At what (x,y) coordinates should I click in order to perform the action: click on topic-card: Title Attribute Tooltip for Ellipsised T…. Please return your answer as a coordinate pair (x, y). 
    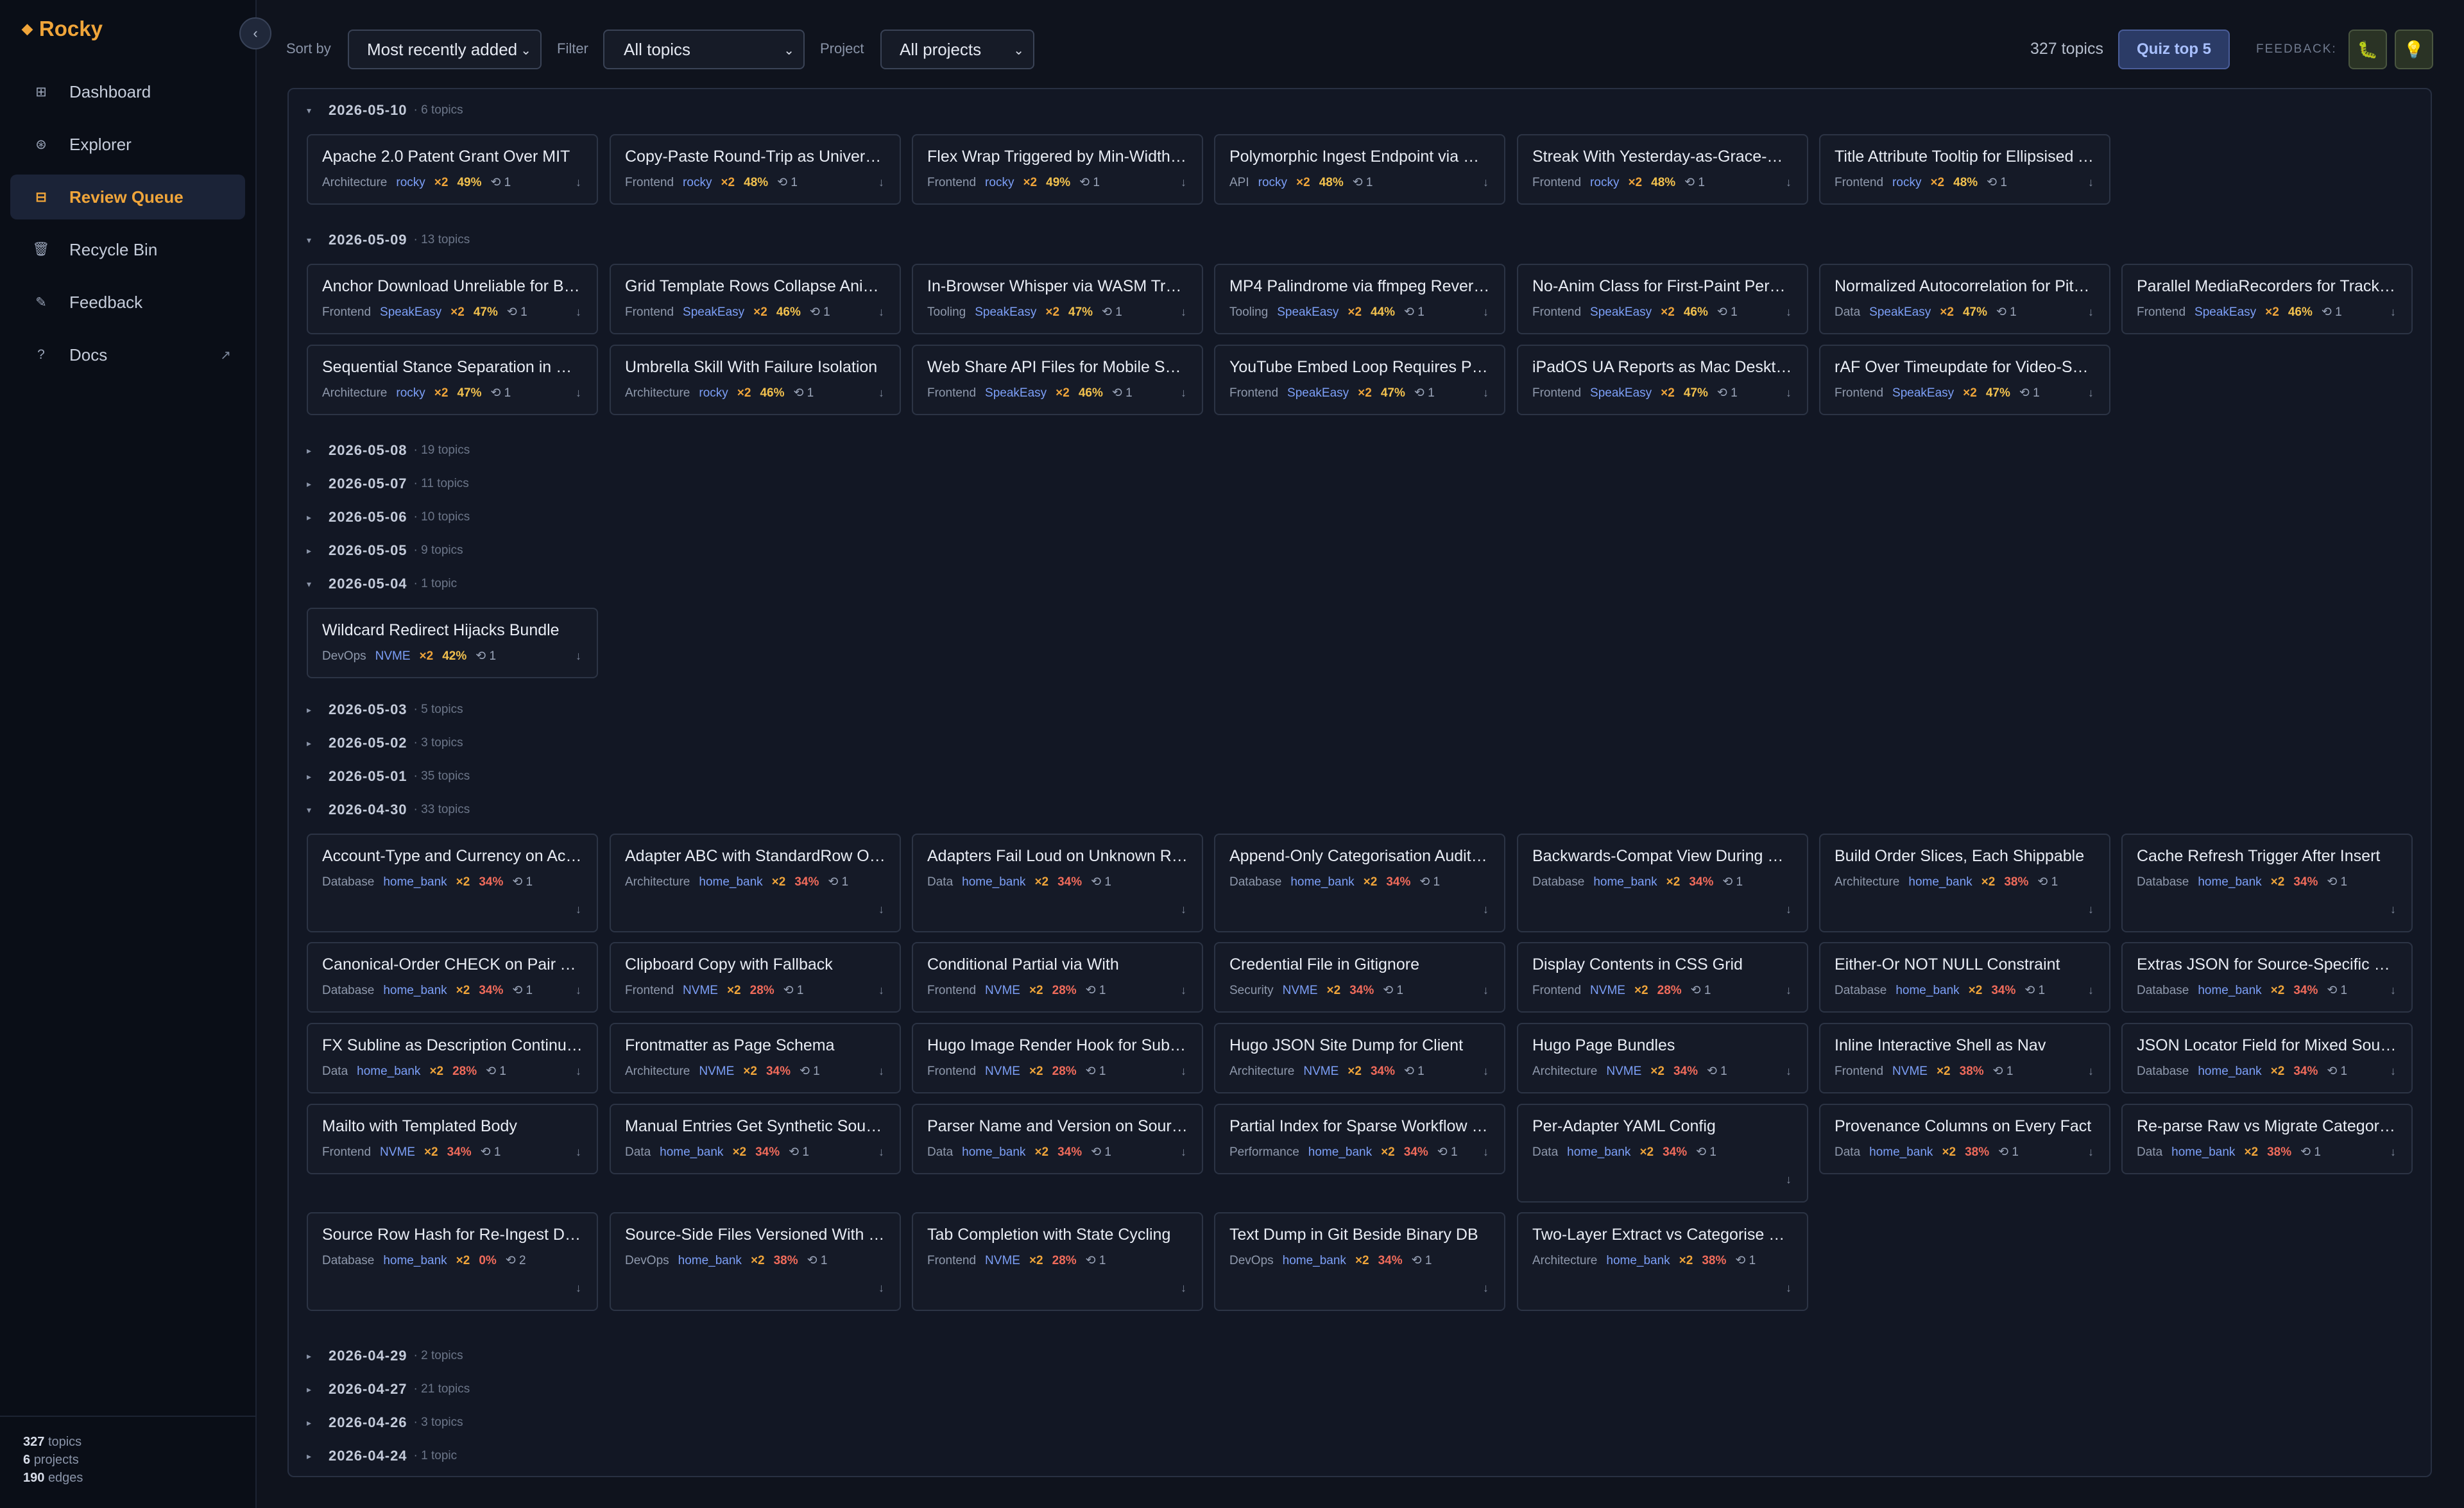
    Looking at the image, I should click on (1965, 169).